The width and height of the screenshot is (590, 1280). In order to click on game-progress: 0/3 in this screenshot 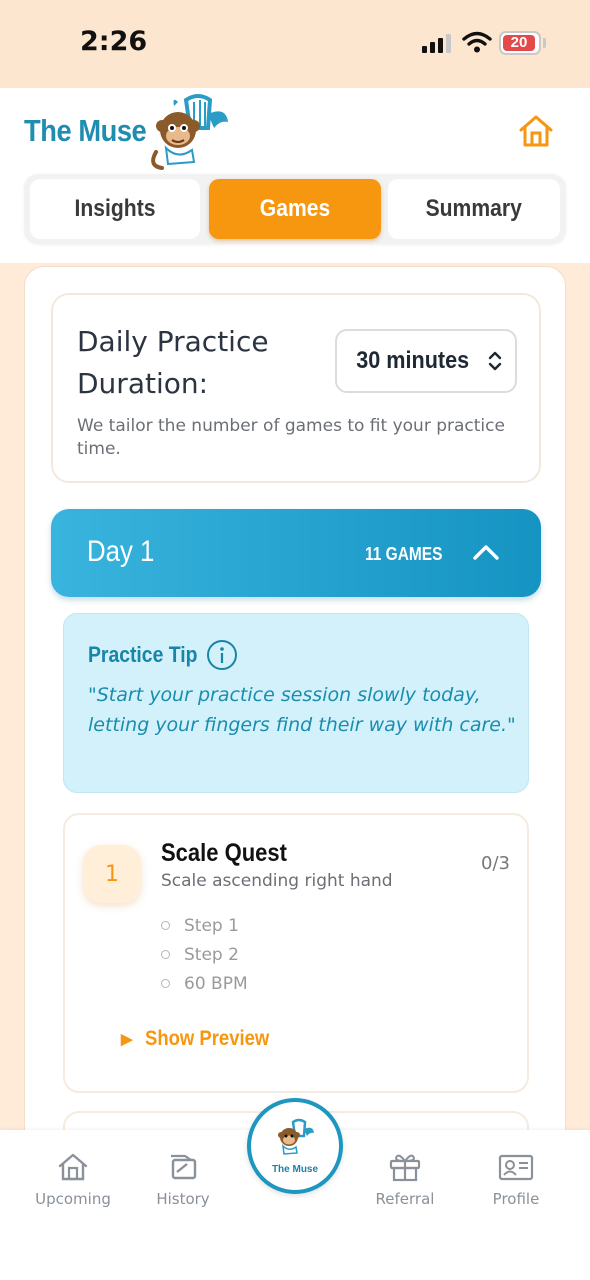, I will do `click(495, 863)`.